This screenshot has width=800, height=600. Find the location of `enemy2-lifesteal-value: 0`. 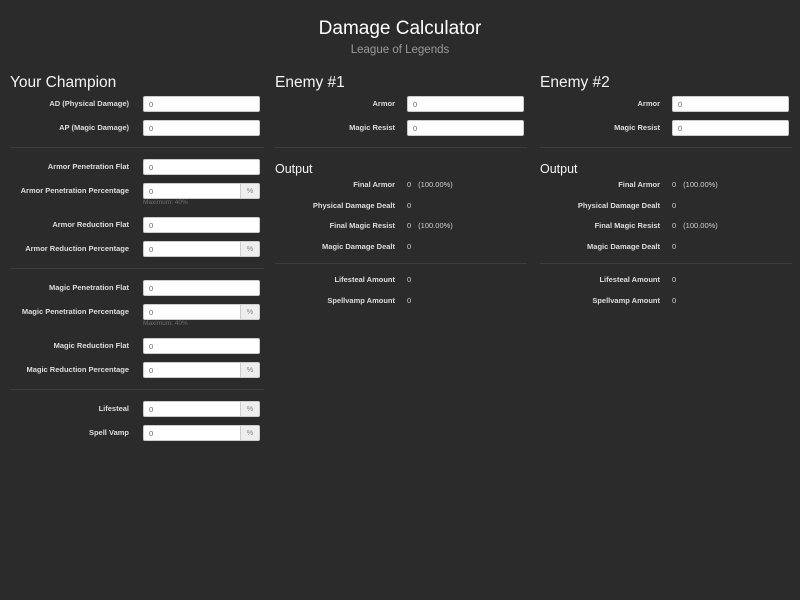

enemy2-lifesteal-value: 0 is located at coordinates (674, 279).